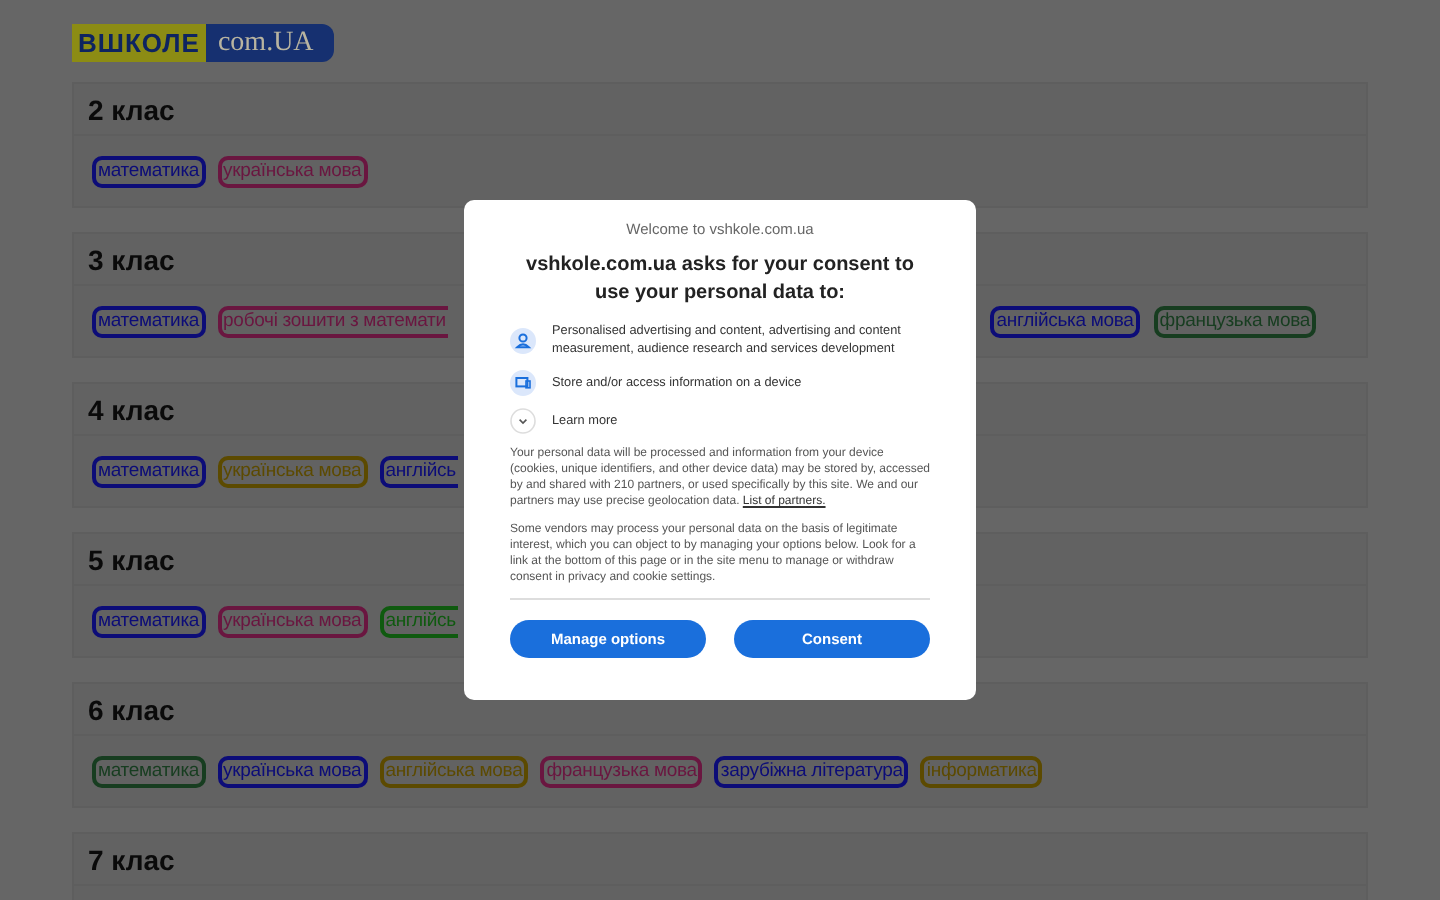 Image resolution: width=1440 pixels, height=900 pixels. What do you see at coordinates (720, 110) in the screenshot?
I see `grade-heading: 2 клас` at bounding box center [720, 110].